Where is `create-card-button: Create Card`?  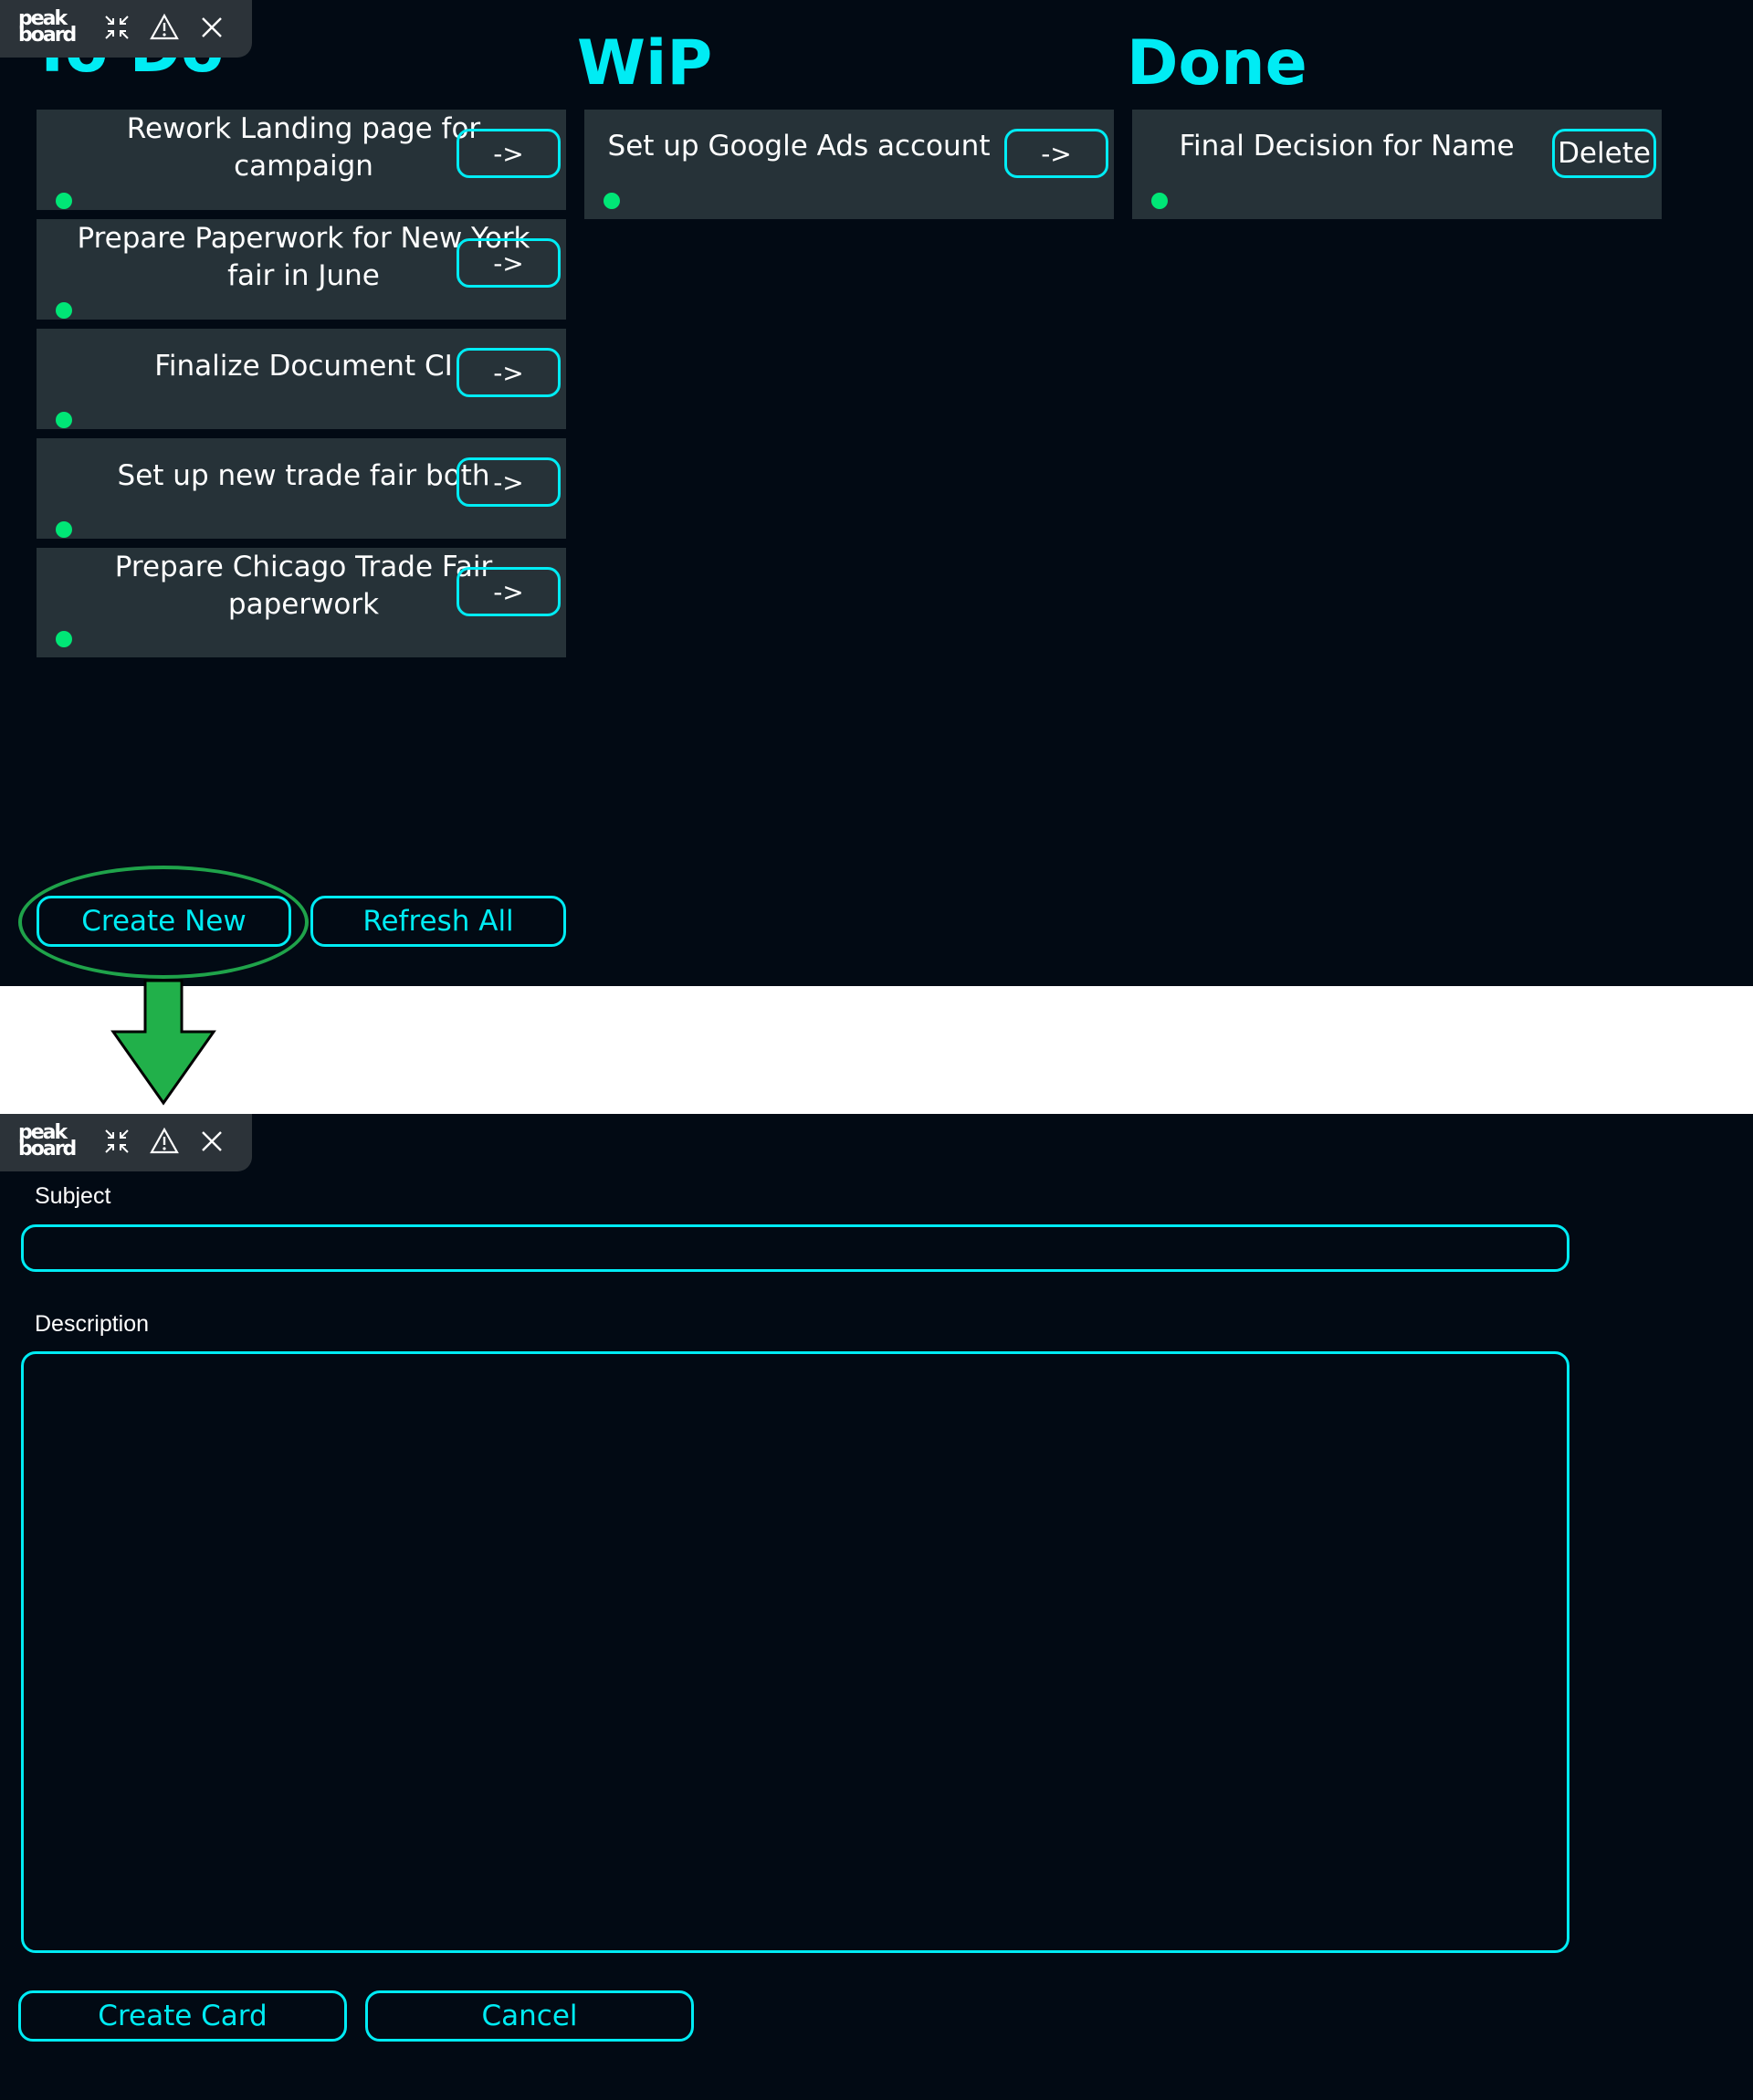
create-card-button: Create Card is located at coordinates (182, 2016).